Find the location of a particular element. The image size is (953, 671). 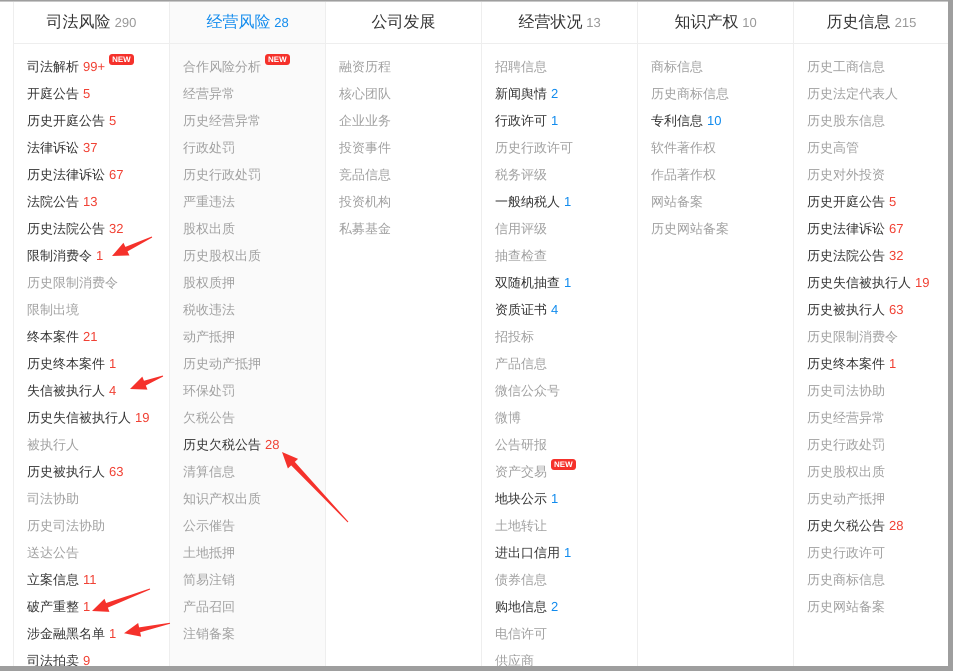

section-link: 立案信息 is located at coordinates (53, 580).